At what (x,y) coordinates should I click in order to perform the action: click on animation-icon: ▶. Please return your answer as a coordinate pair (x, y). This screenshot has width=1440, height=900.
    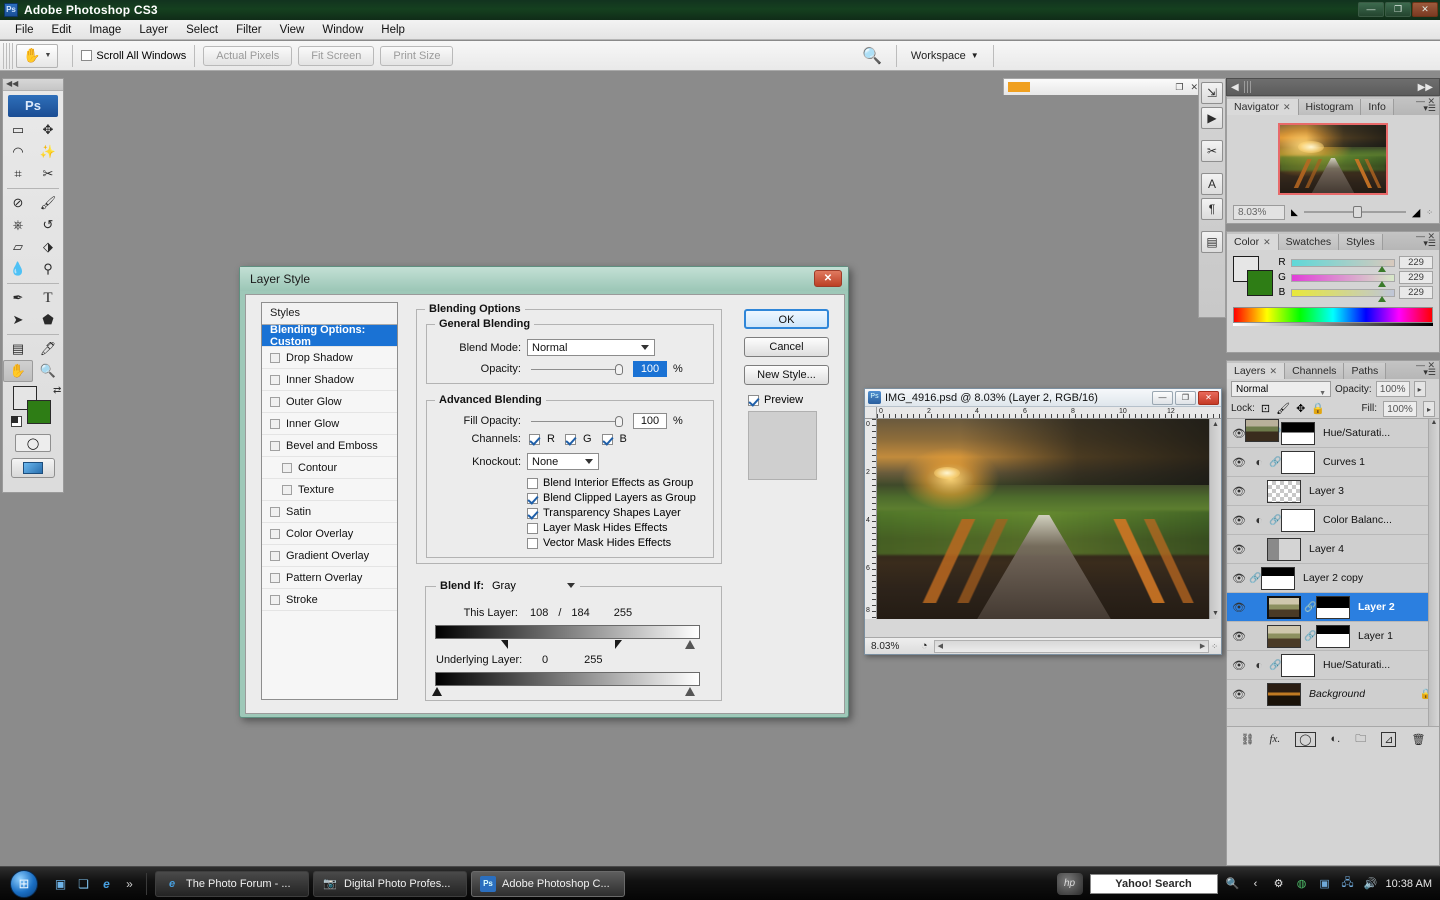
    Looking at the image, I should click on (1212, 118).